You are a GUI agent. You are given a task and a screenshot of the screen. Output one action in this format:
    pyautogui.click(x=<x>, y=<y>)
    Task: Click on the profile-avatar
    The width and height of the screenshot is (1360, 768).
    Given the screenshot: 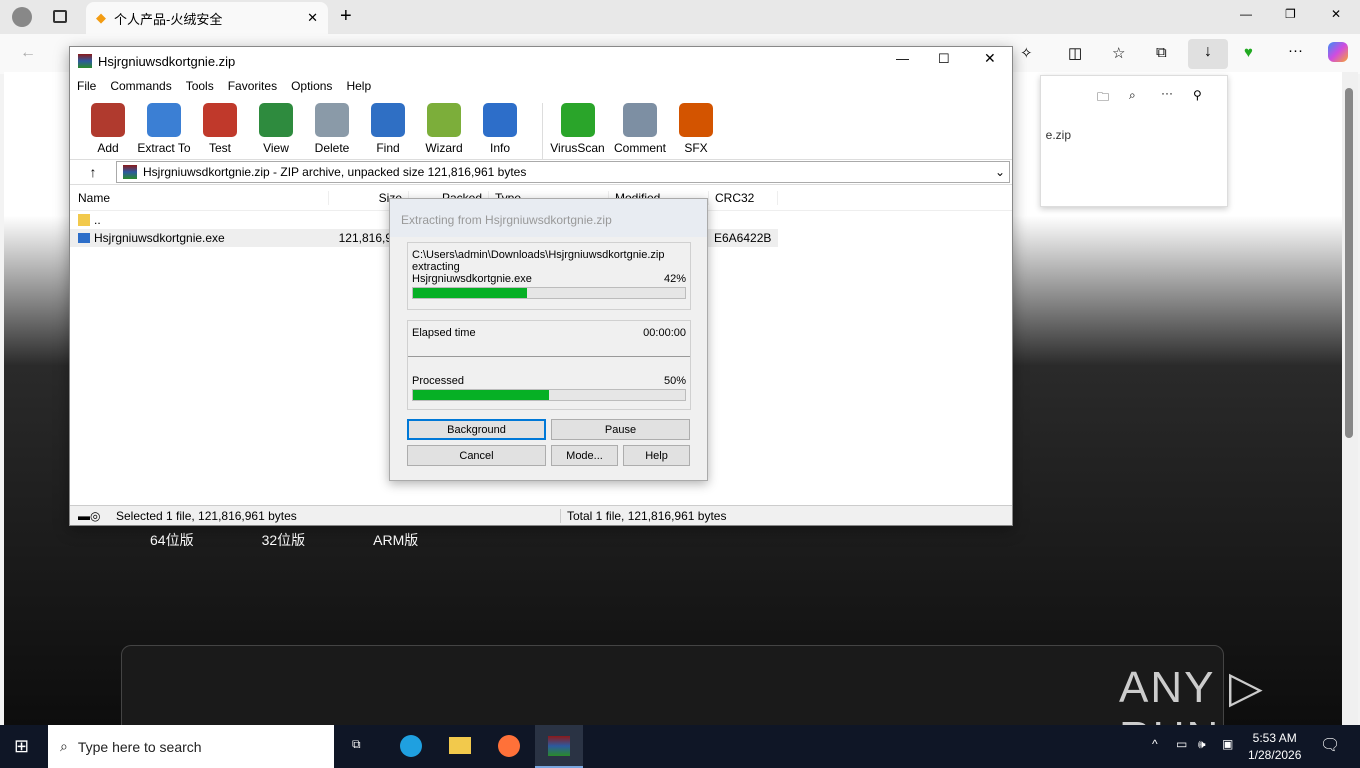 What is the action you would take?
    pyautogui.click(x=22, y=17)
    